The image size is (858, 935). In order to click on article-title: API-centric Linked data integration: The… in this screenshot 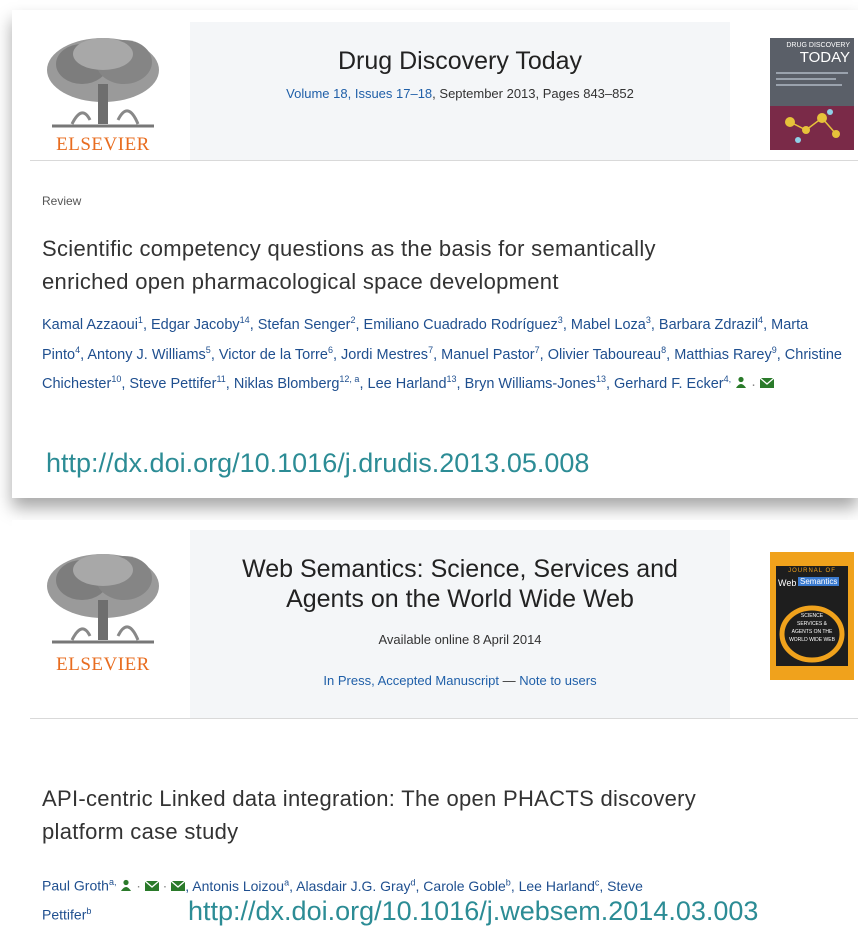, I will do `click(442, 815)`.